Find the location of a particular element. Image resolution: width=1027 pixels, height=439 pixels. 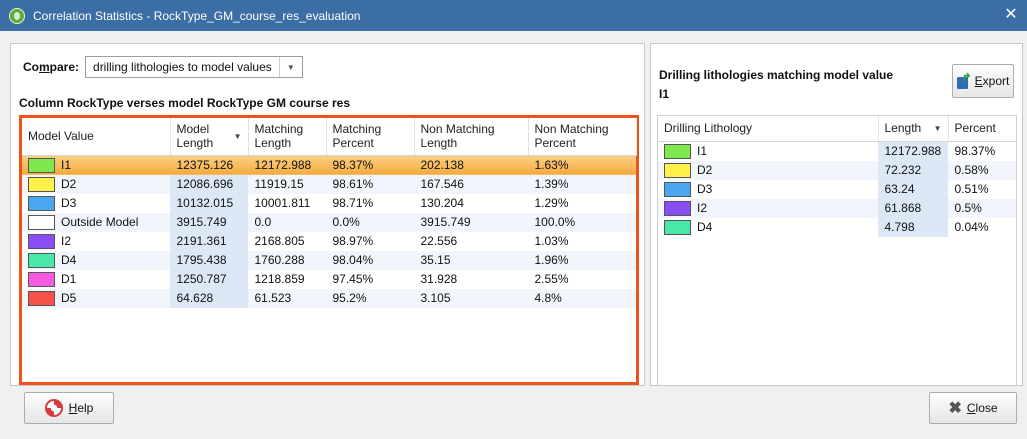

model-value-name: D3 is located at coordinates (69, 203).